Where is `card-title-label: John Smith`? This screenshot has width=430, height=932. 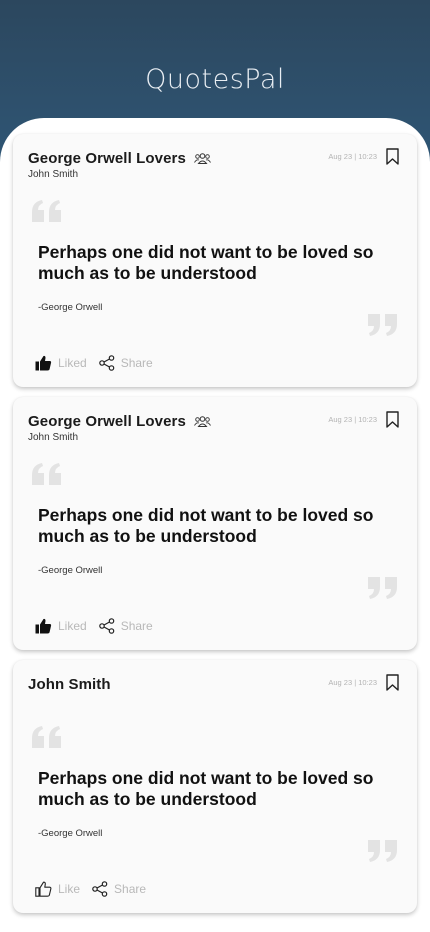
card-title-label: John Smith is located at coordinates (69, 684).